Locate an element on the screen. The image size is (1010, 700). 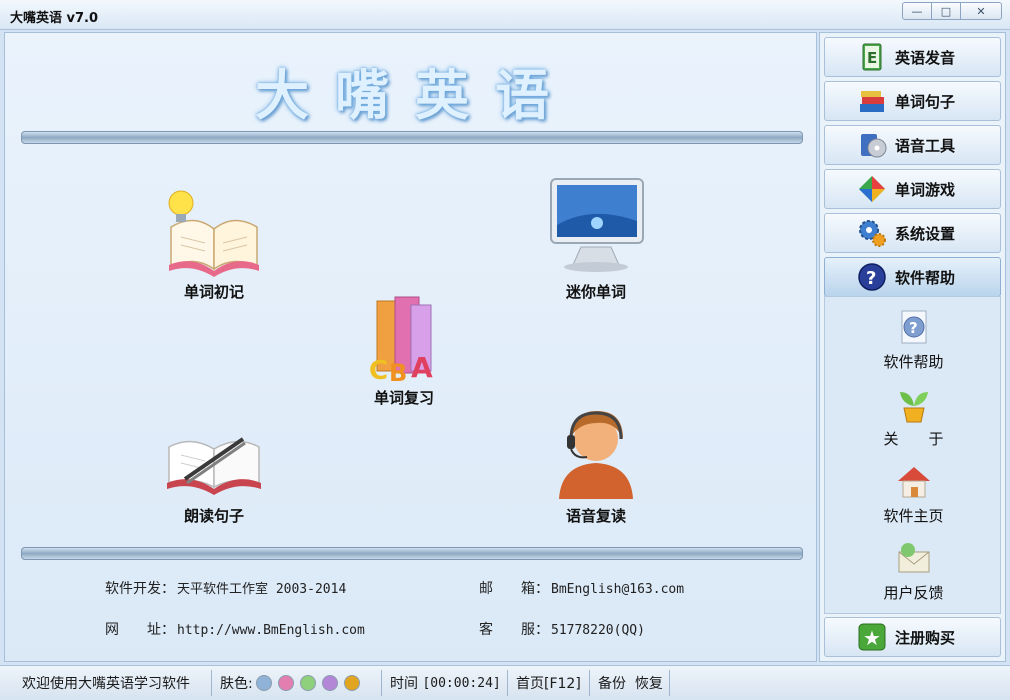
divider-bottom is located at coordinates (412, 553).